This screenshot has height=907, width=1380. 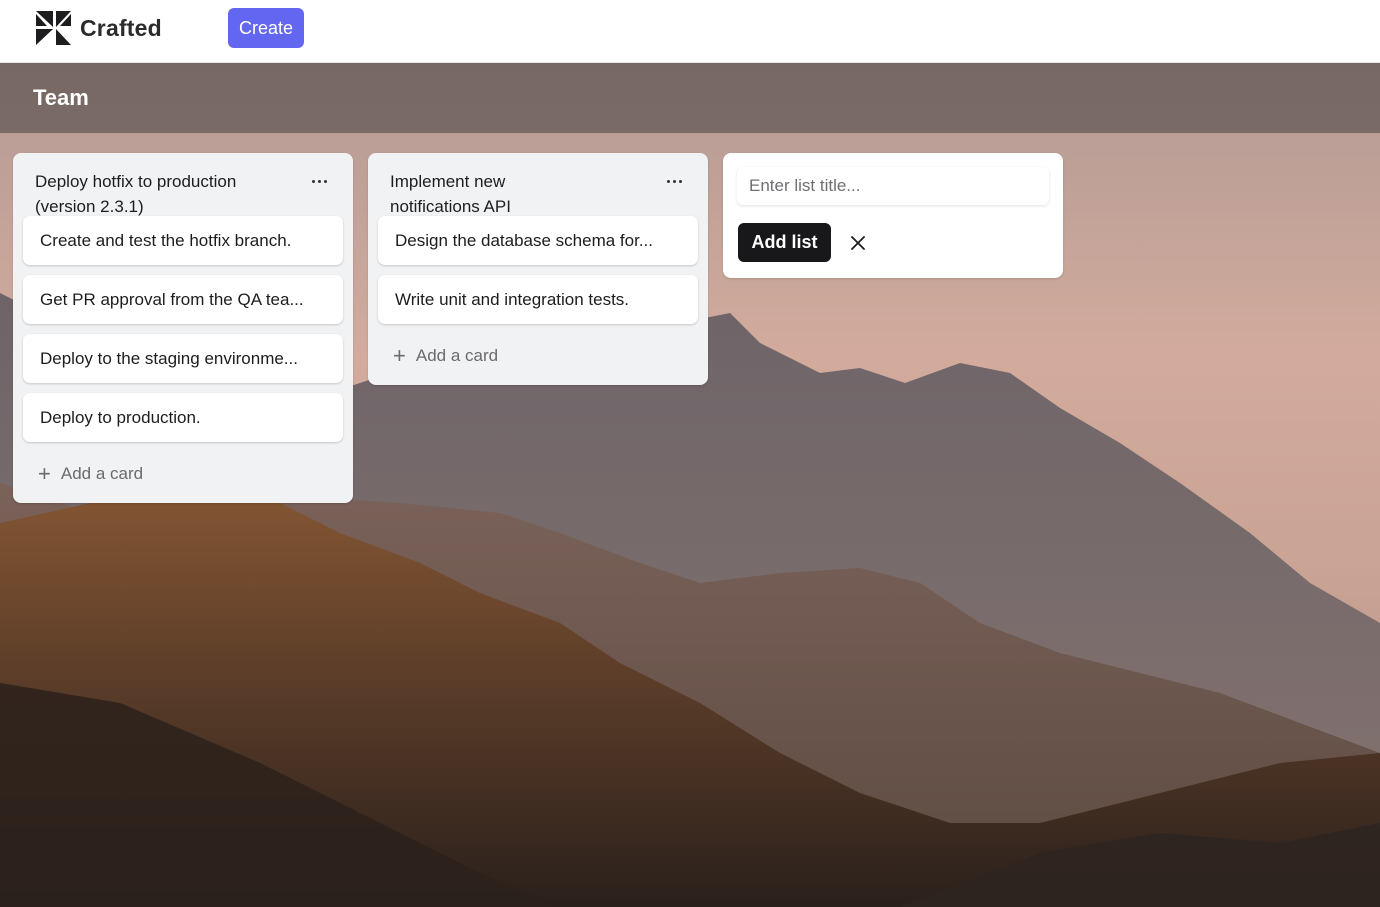 What do you see at coordinates (166, 240) in the screenshot?
I see `card-title: Create and test the hotfix branch.` at bounding box center [166, 240].